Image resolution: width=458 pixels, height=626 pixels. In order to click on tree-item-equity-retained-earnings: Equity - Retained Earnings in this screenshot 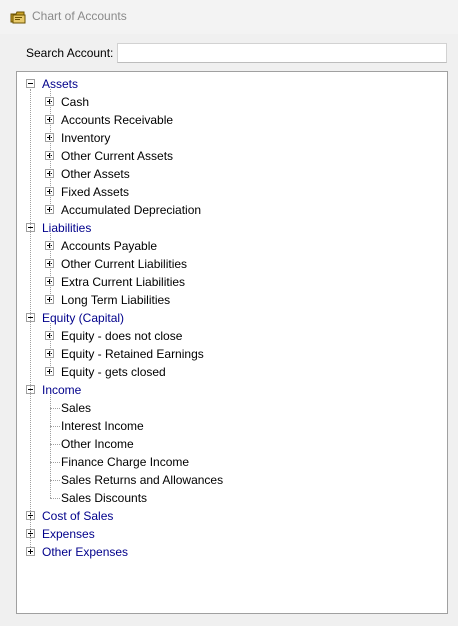, I will do `click(222, 354)`.